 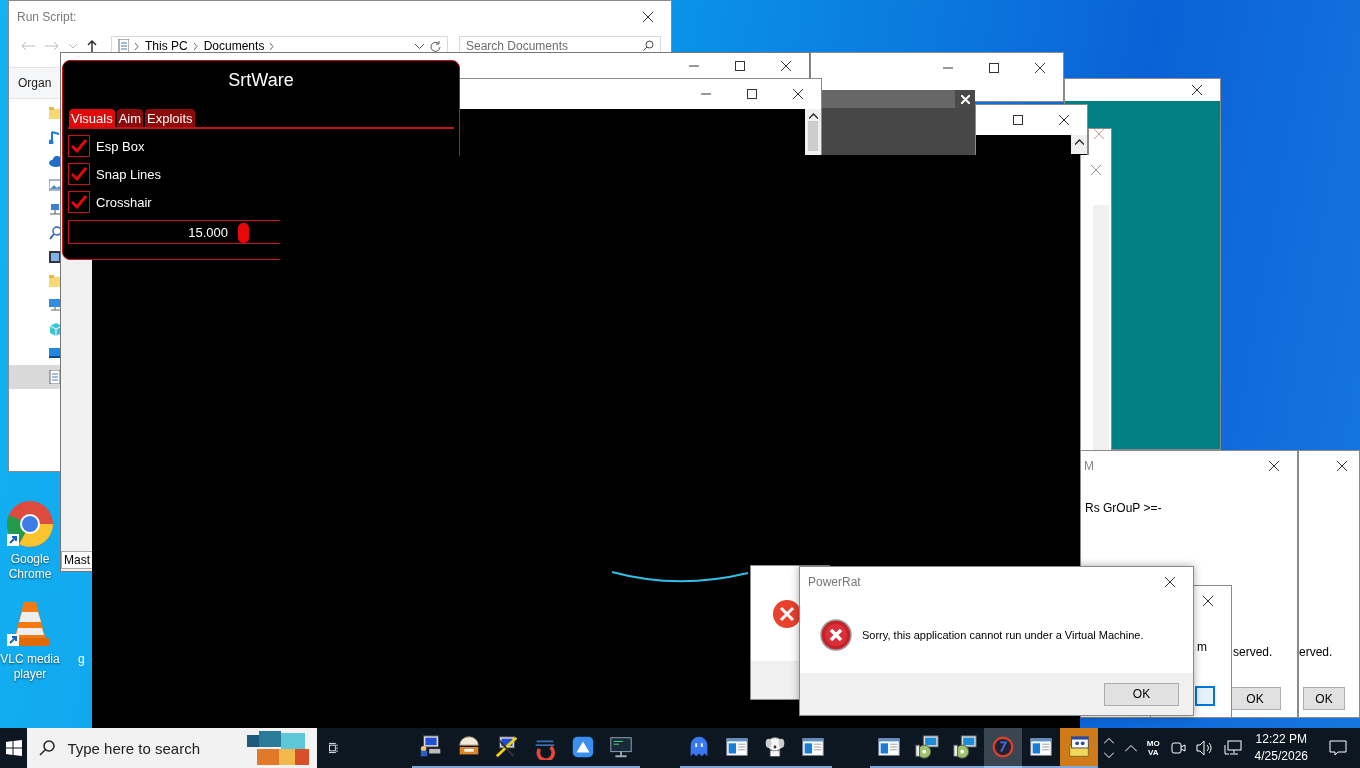 I want to click on option-label: Esp Box, so click(x=120, y=146).